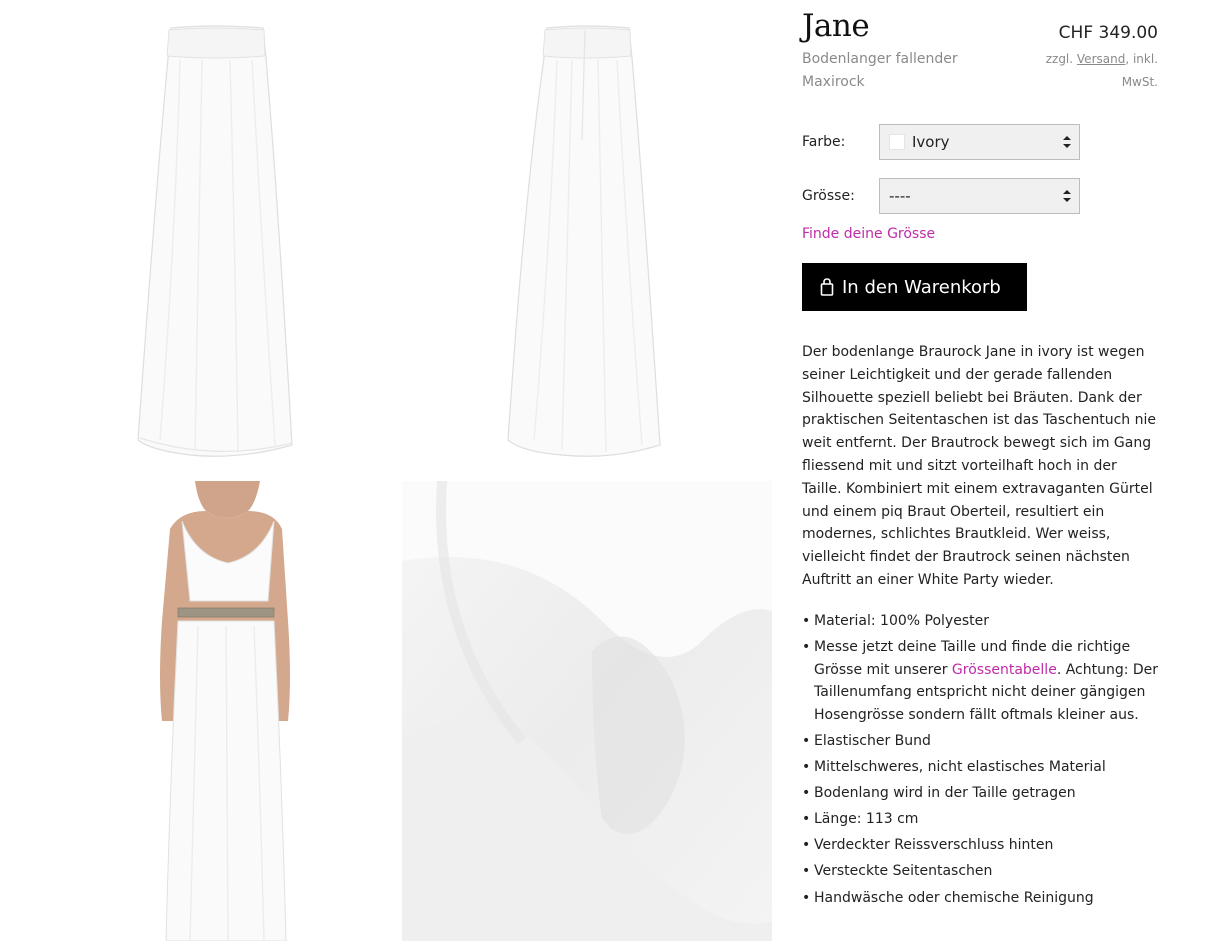  Describe the element at coordinates (1139, 70) in the screenshot. I see `tax-suffix: , inkl. MwSt.` at that location.